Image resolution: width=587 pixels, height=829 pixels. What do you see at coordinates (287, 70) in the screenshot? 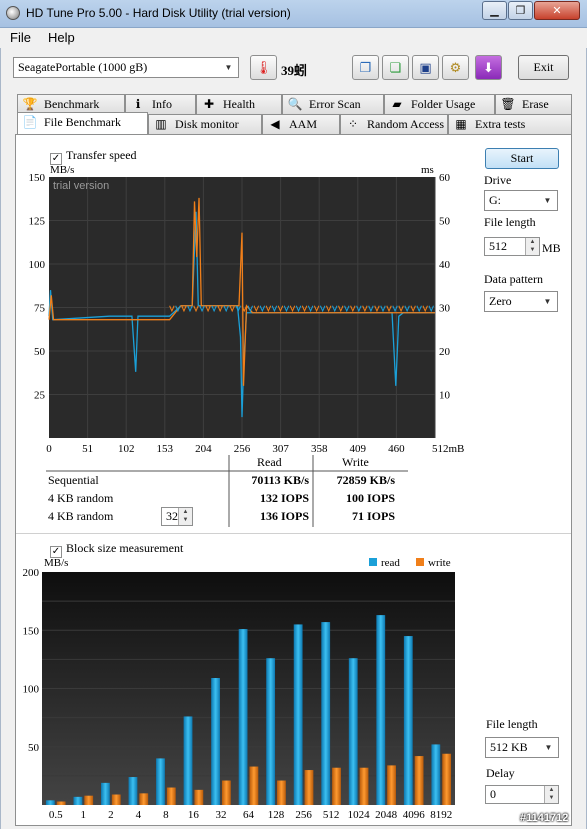
I see `temperature-value: 39` at bounding box center [287, 70].